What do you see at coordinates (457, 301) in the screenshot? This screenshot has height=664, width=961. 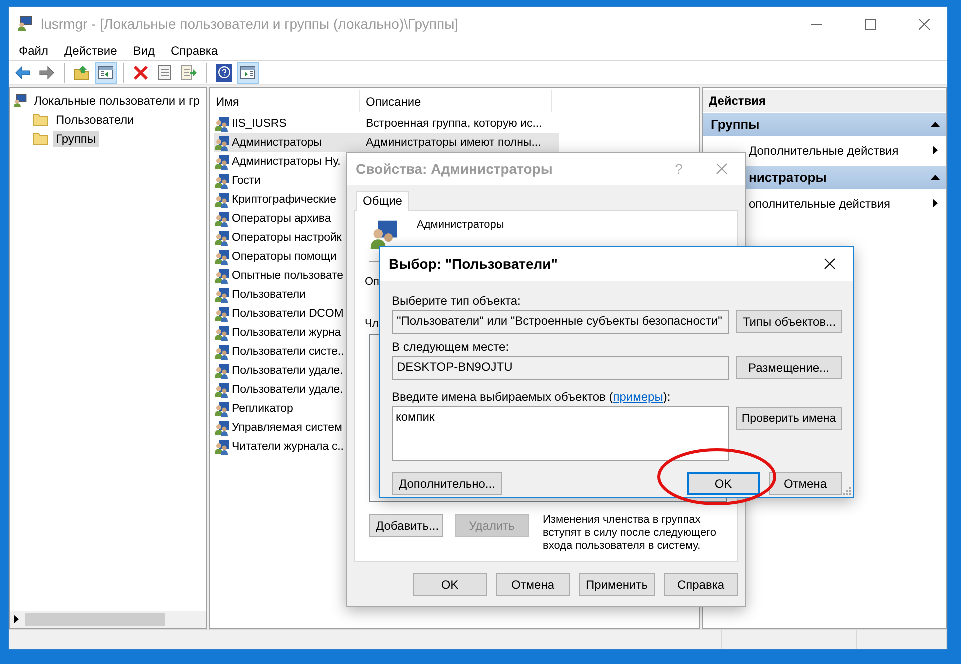 I see `field-label: Выберите тип объекта:` at bounding box center [457, 301].